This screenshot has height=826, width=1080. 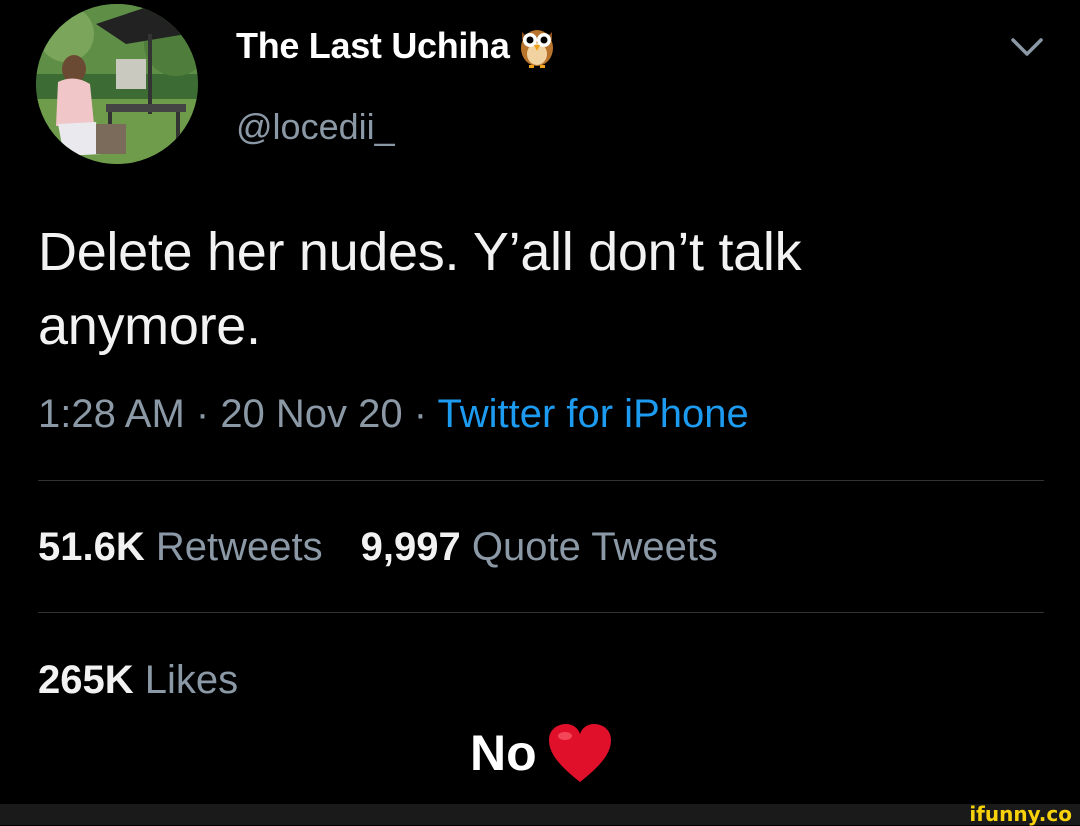 What do you see at coordinates (592, 414) in the screenshot?
I see `tweet-source-link: Twitter for iPhone` at bounding box center [592, 414].